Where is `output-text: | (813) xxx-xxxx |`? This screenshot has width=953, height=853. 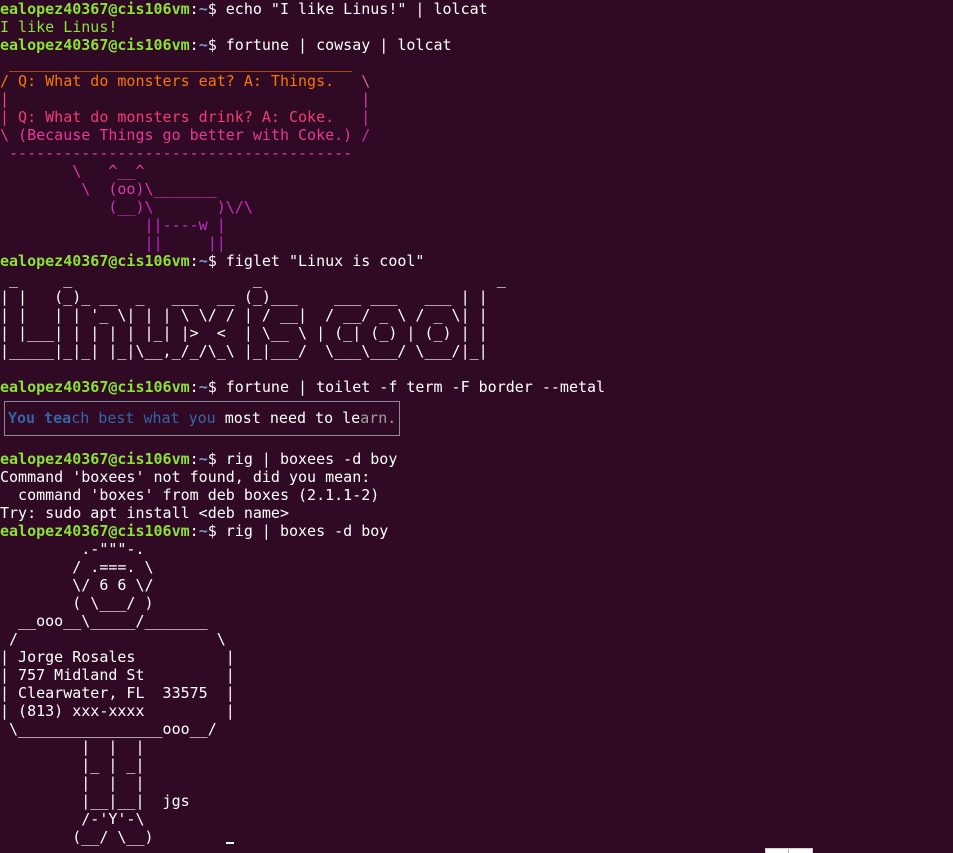 output-text: | (813) xxx-xxxx | is located at coordinates (117, 711).